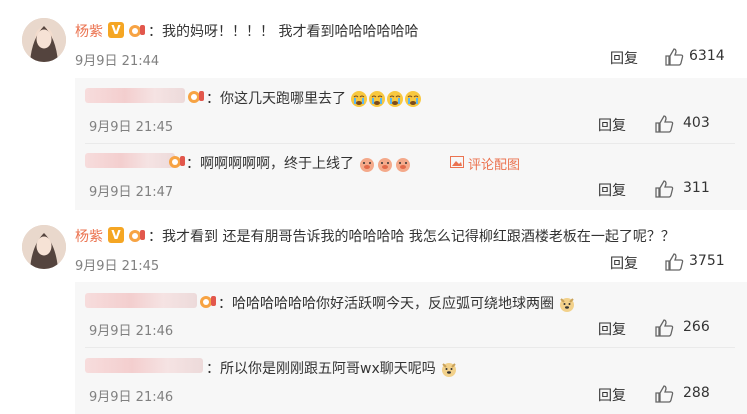 This screenshot has height=414, width=747. I want to click on comment-image-link: 评论配图, so click(494, 163).